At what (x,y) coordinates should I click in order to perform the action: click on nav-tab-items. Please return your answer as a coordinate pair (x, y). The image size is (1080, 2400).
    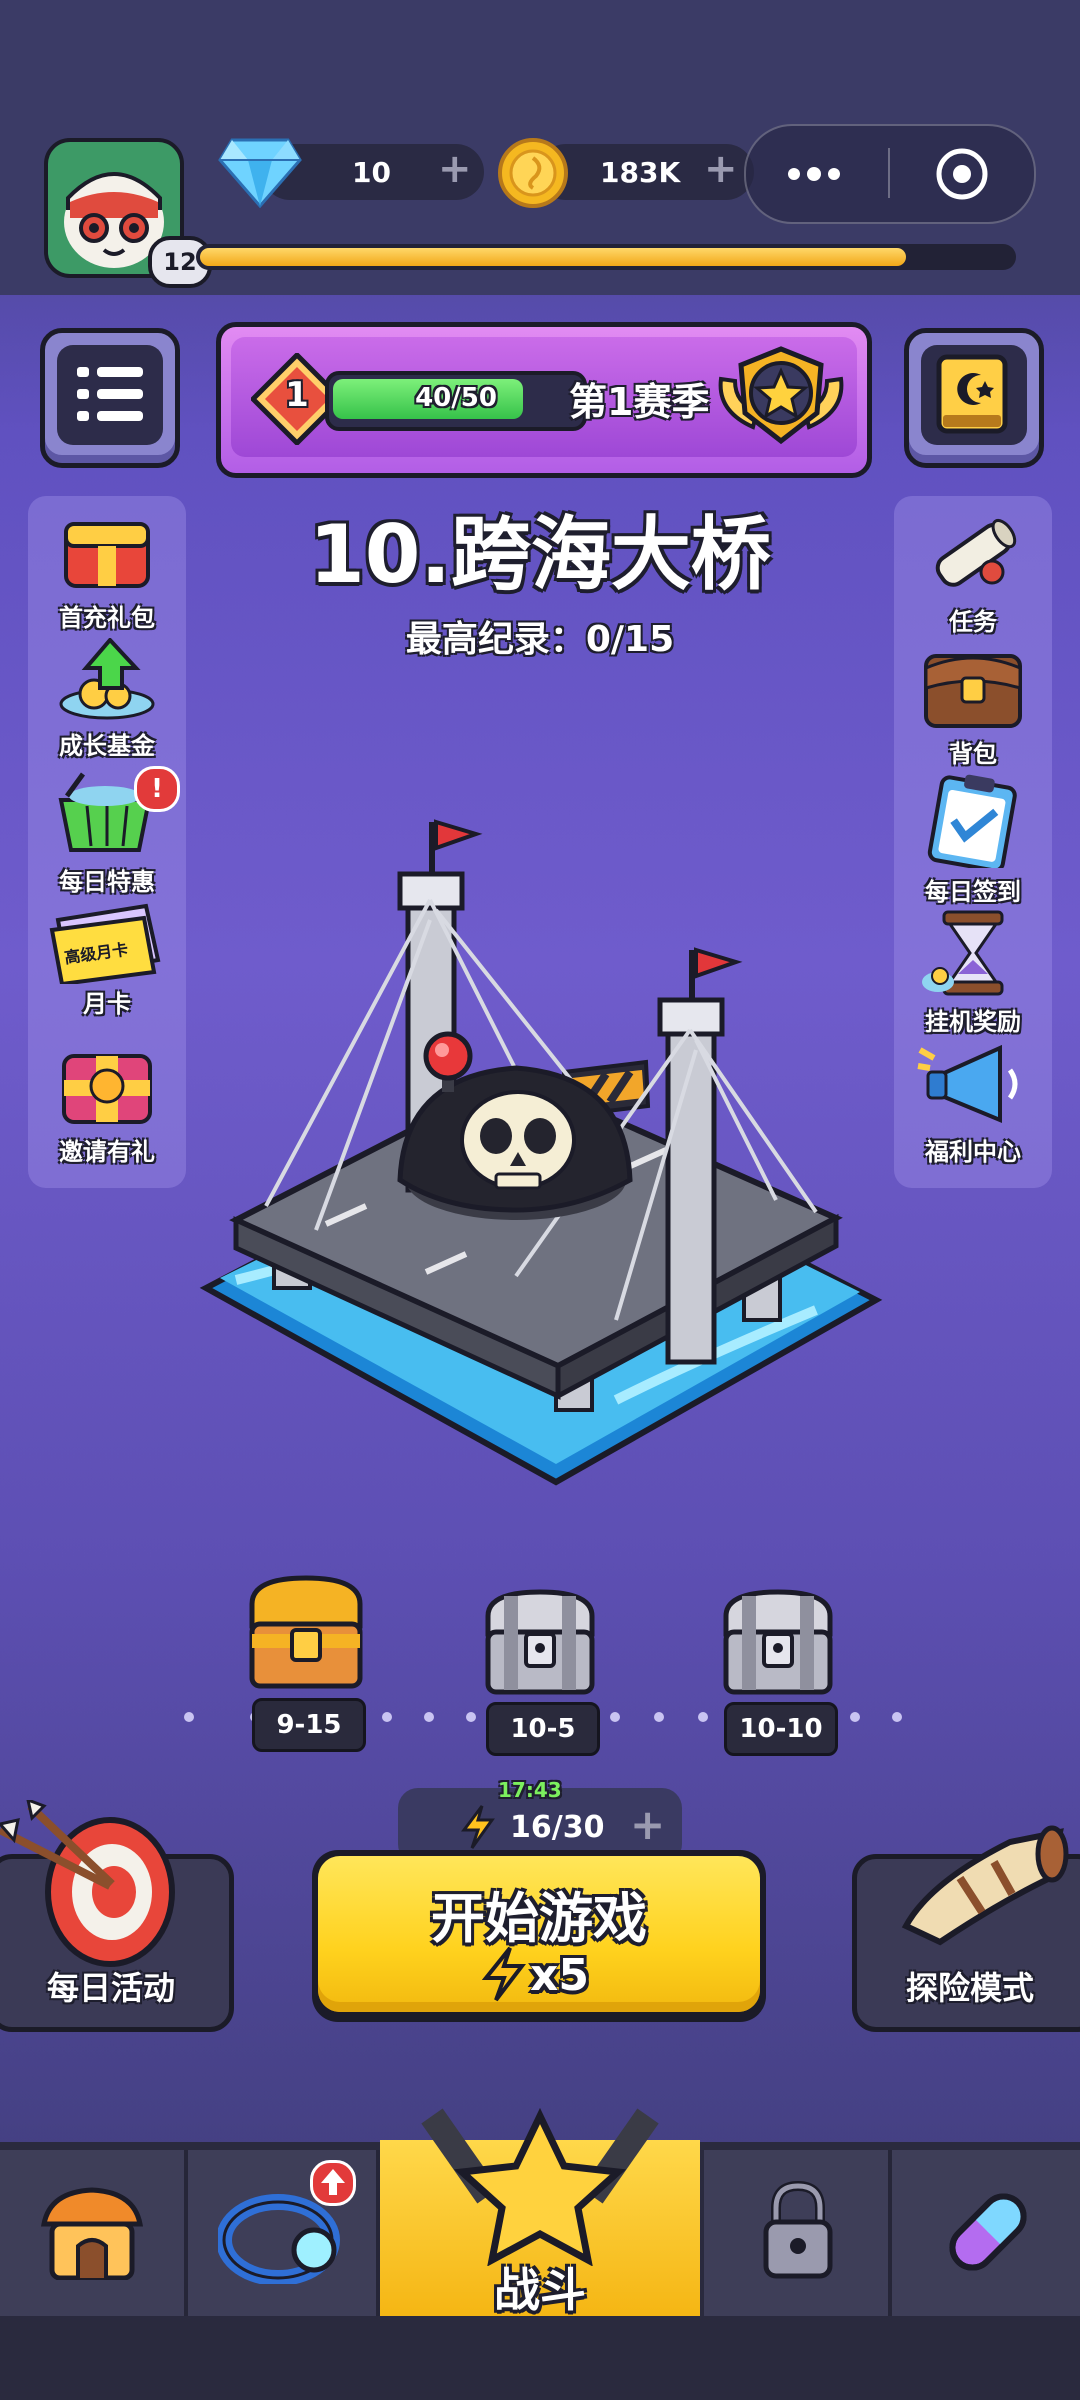
    Looking at the image, I should click on (986, 2233).